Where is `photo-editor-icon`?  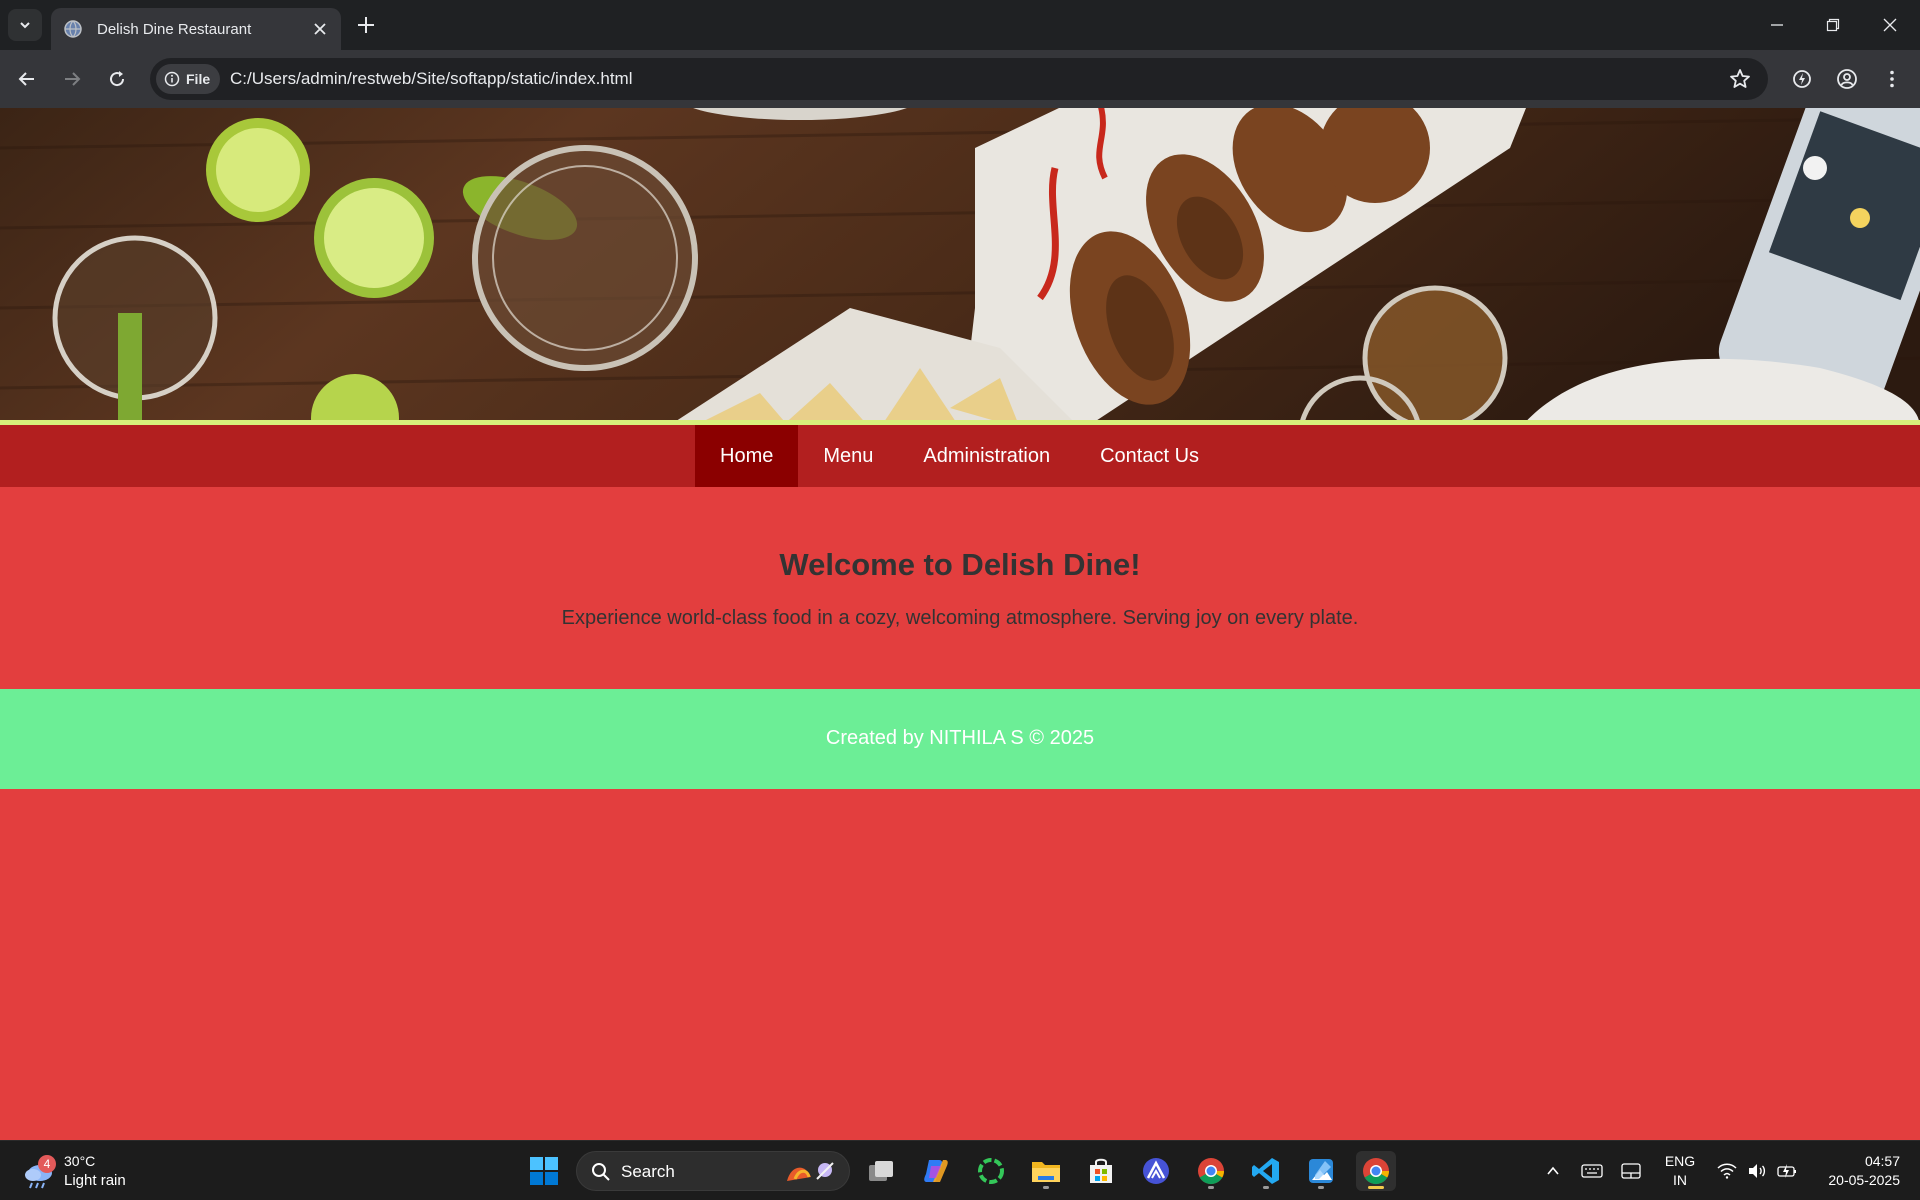
photo-editor-icon is located at coordinates (1321, 1171).